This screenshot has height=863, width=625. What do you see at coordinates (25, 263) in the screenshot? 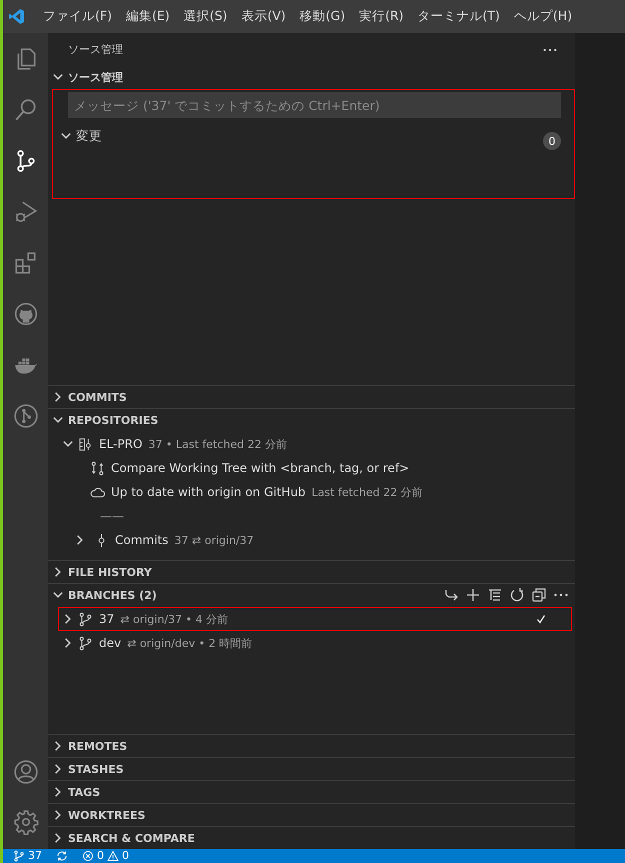
I see `extensions-icon` at bounding box center [25, 263].